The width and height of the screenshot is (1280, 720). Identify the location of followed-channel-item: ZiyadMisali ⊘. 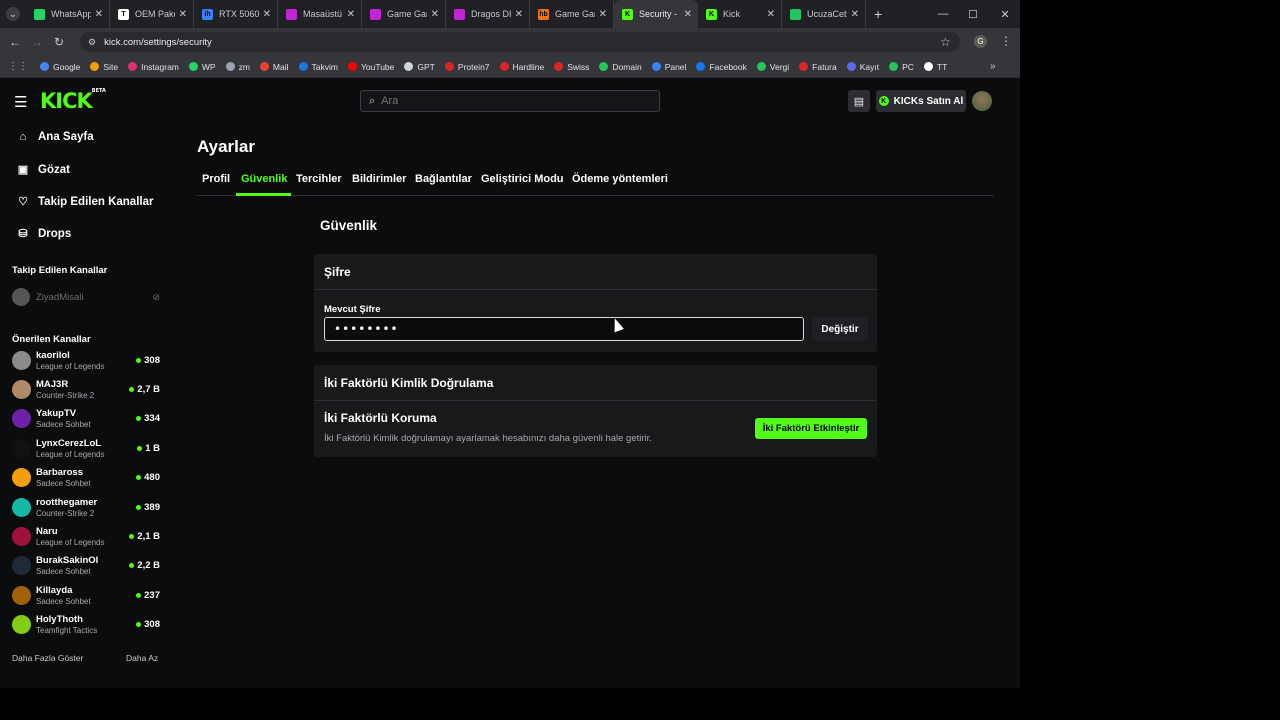
(86, 297).